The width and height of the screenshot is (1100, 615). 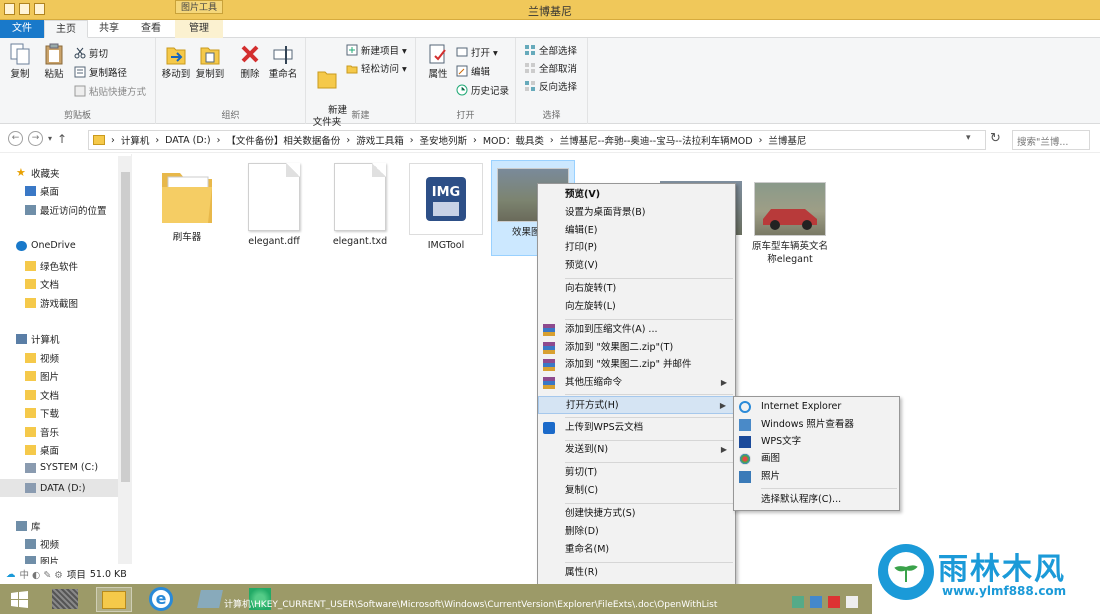 I want to click on breadcrumb-computer: 计算机, so click(x=135, y=140).